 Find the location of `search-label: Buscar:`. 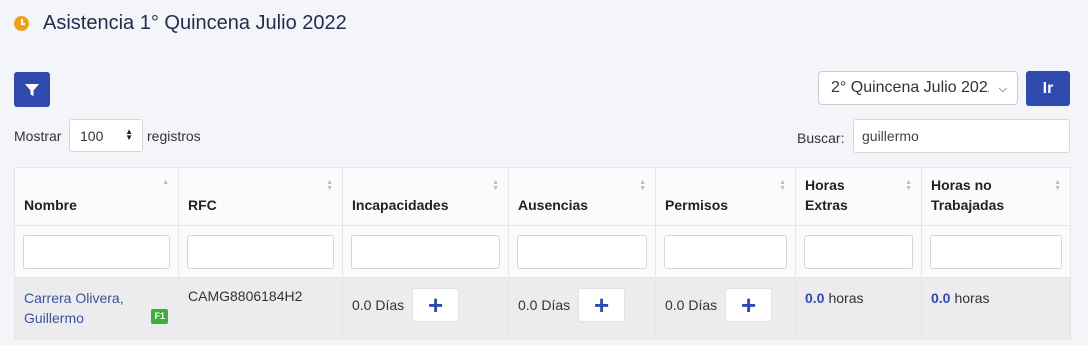

search-label: Buscar: is located at coordinates (821, 138).